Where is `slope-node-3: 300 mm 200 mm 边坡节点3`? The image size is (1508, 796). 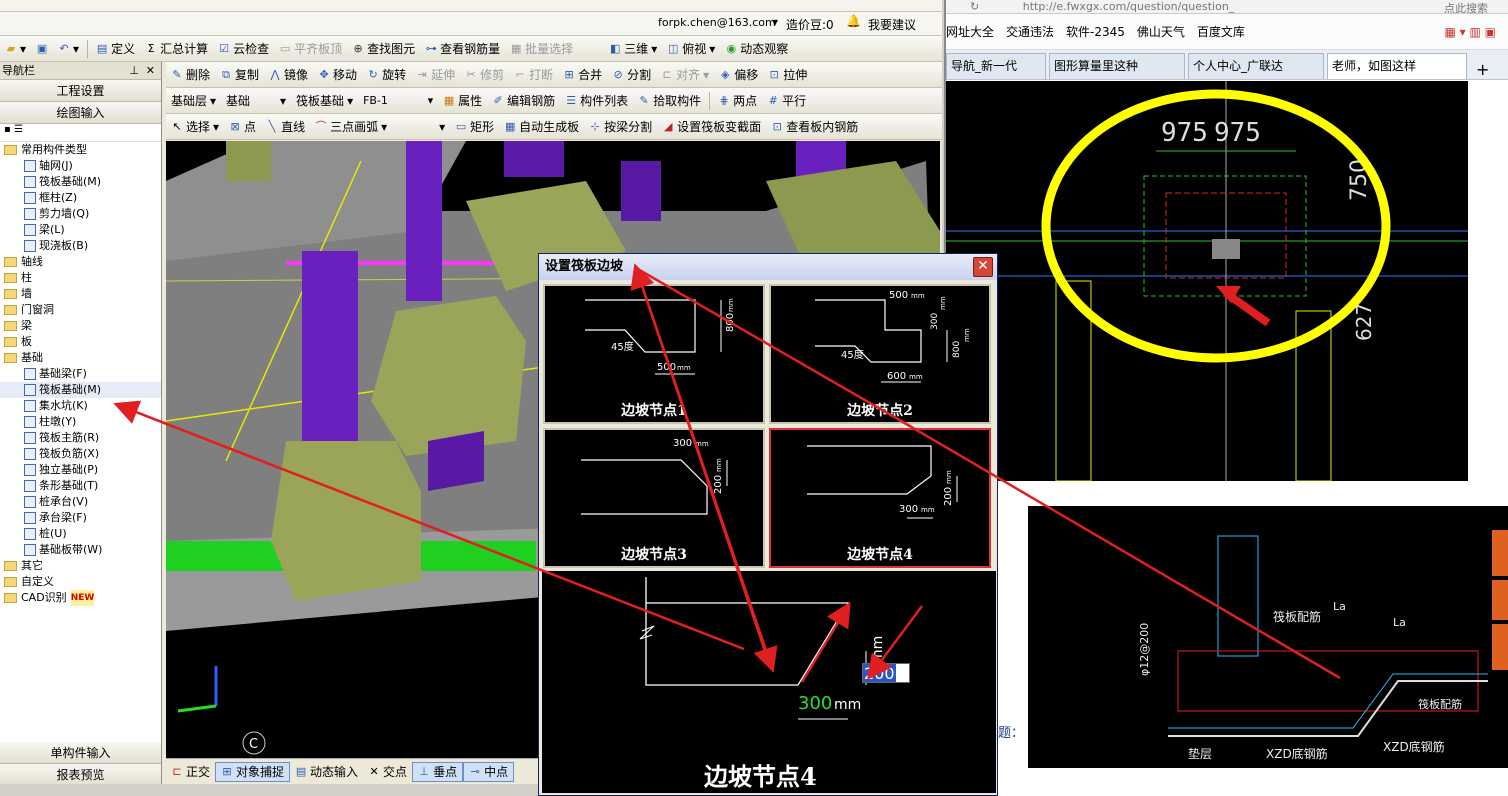 slope-node-3: 300 mm 200 mm 边坡节点3 is located at coordinates (654, 498).